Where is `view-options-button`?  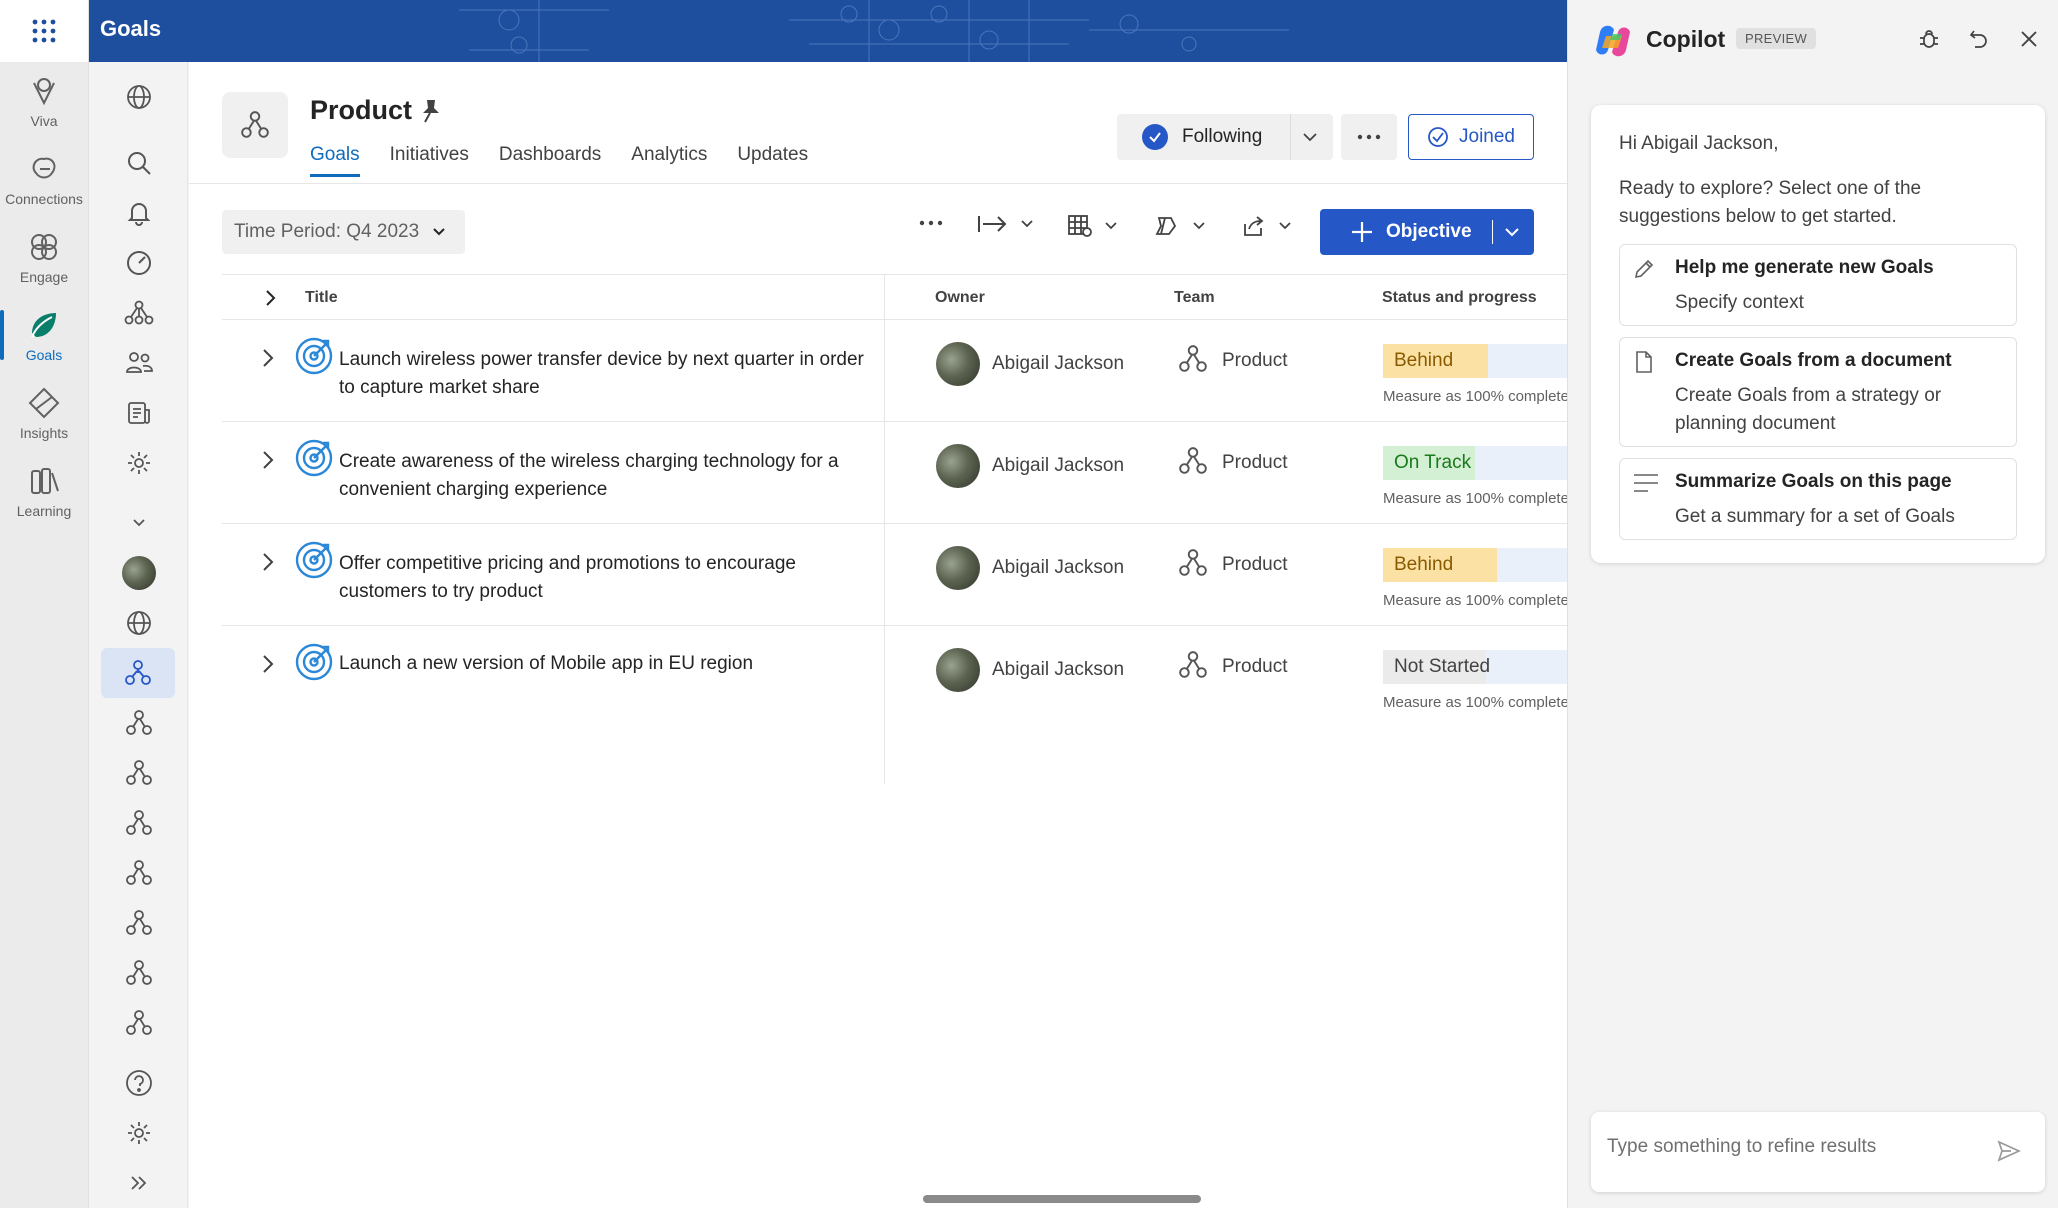 view-options-button is located at coordinates (1093, 226).